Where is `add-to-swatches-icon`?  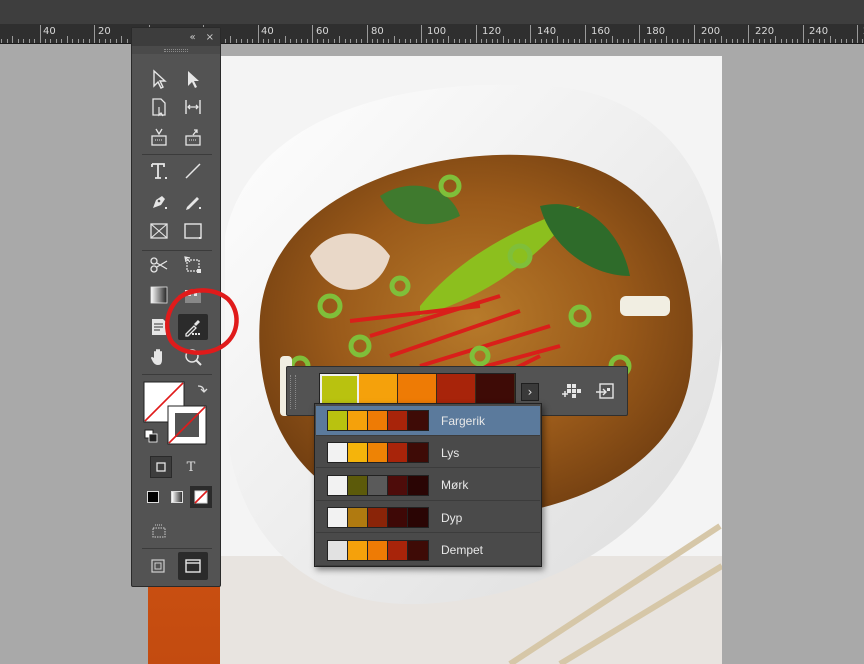
add-to-swatches-icon is located at coordinates (571, 392).